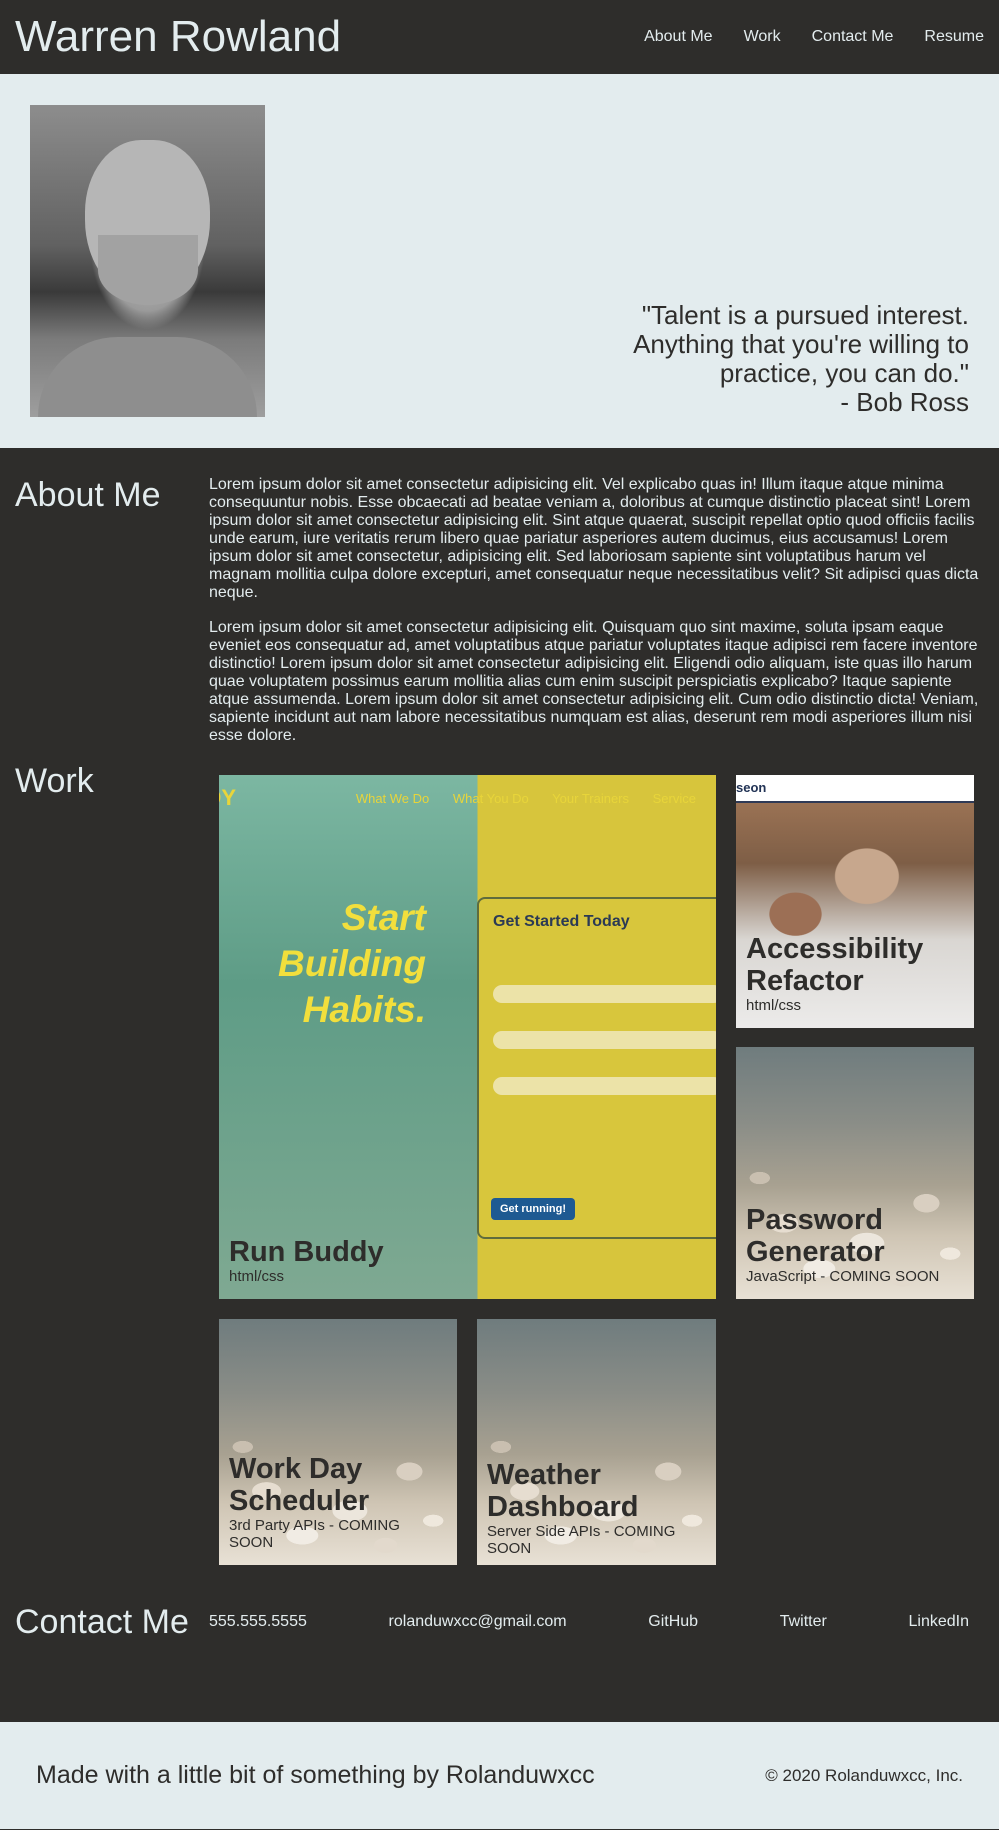  I want to click on nav-work: Work, so click(762, 37).